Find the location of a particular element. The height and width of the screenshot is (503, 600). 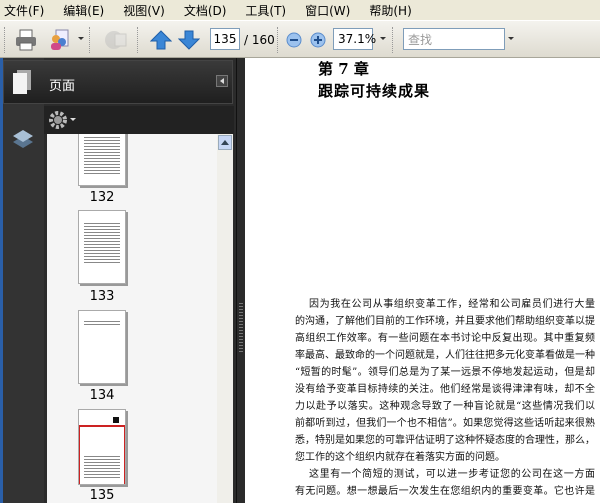

review-button is located at coordinates (115, 39).